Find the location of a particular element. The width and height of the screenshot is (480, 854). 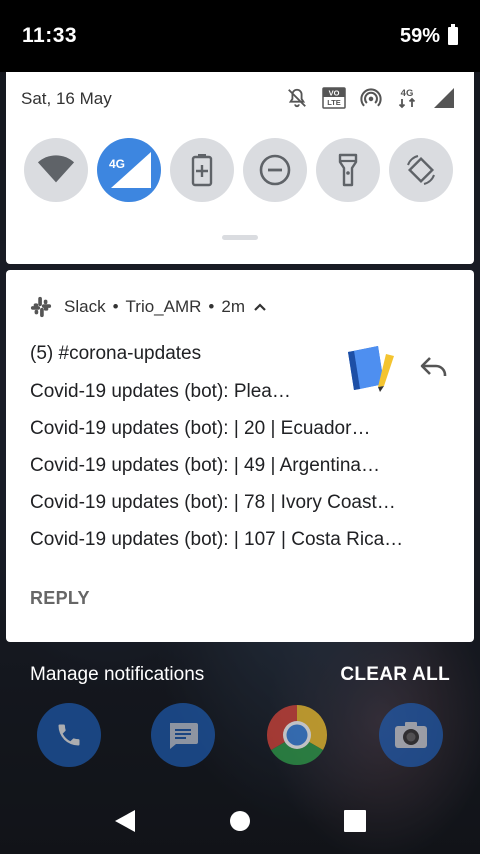

qs-date: Sat, 16 May is located at coordinates (66, 99).